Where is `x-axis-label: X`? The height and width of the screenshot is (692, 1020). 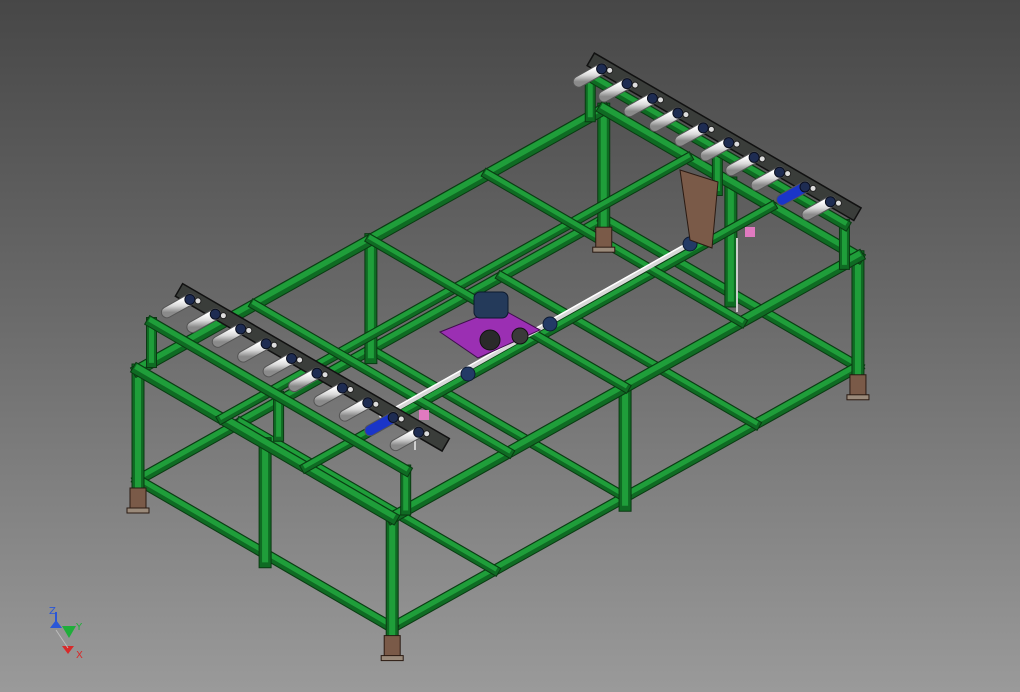 x-axis-label: X is located at coordinates (79, 655).